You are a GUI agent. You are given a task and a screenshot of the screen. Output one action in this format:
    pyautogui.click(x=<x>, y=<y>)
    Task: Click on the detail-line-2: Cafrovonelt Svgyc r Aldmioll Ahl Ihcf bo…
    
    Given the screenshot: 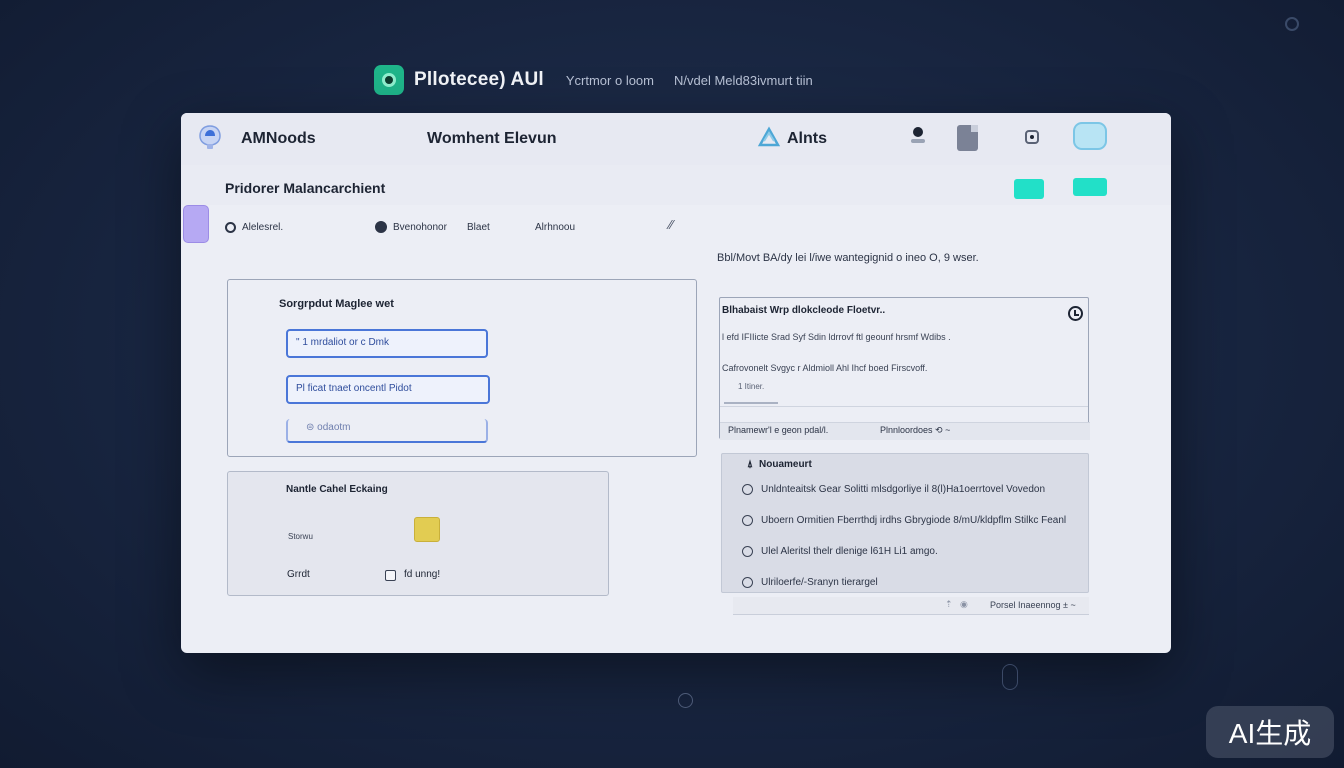 What is the action you would take?
    pyautogui.click(x=825, y=368)
    